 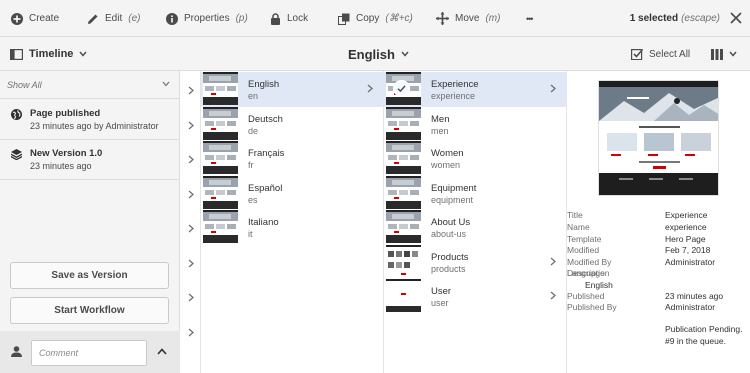 I want to click on page-title: English, so click(x=378, y=54).